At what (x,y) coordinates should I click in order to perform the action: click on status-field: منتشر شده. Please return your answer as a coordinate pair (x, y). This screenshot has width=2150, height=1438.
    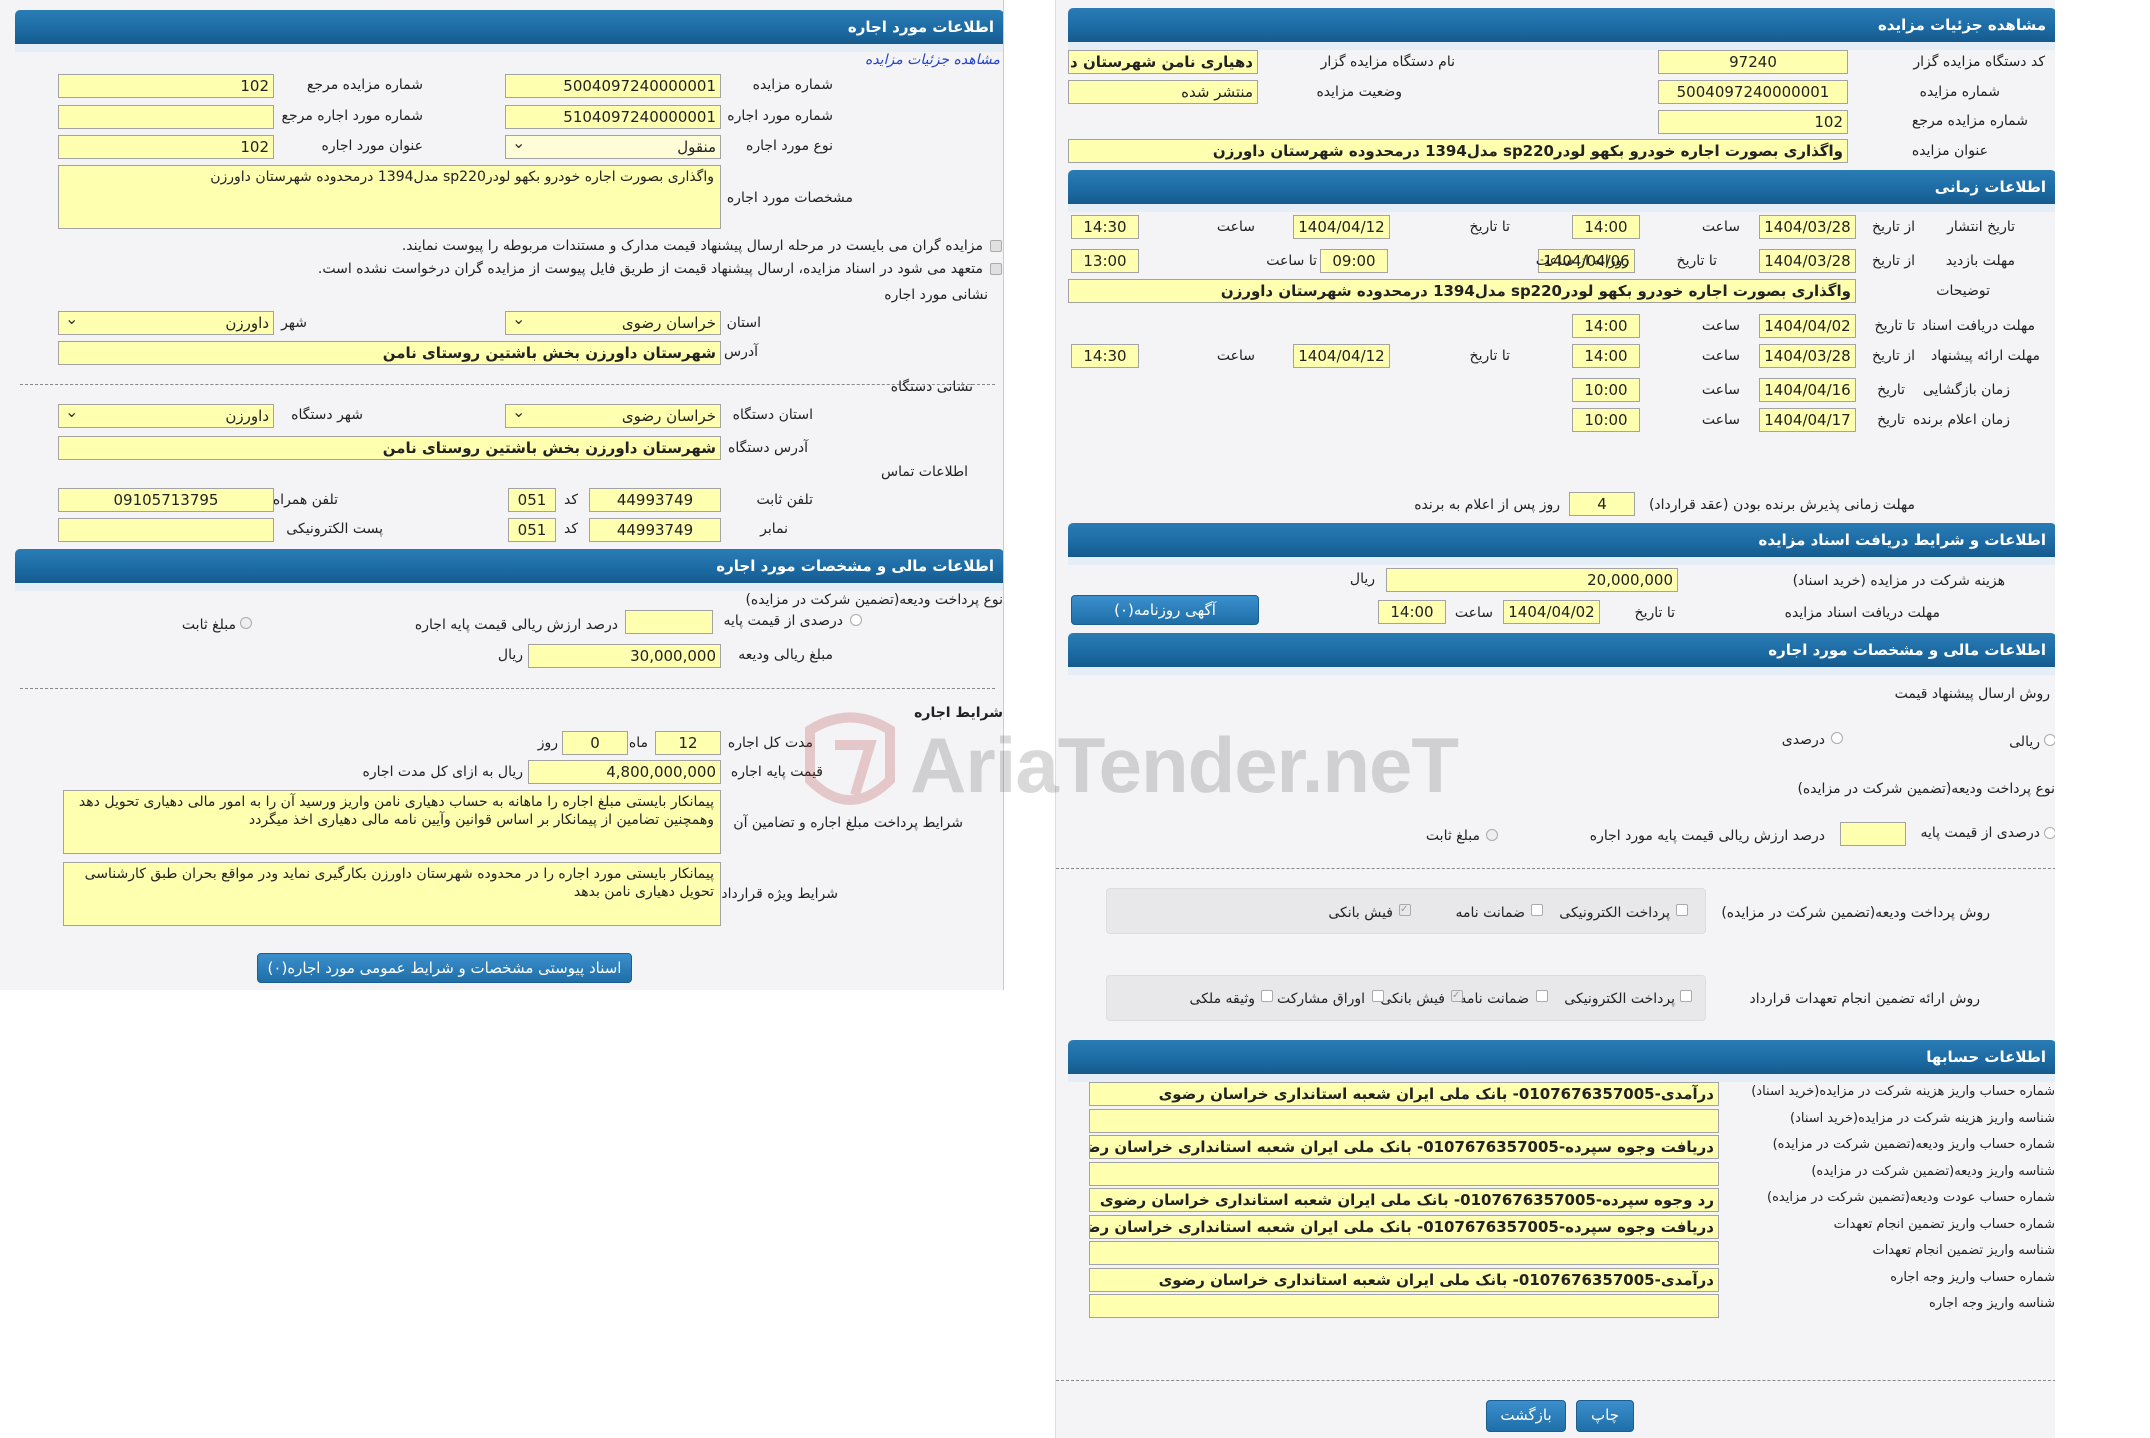
    Looking at the image, I should click on (1163, 92).